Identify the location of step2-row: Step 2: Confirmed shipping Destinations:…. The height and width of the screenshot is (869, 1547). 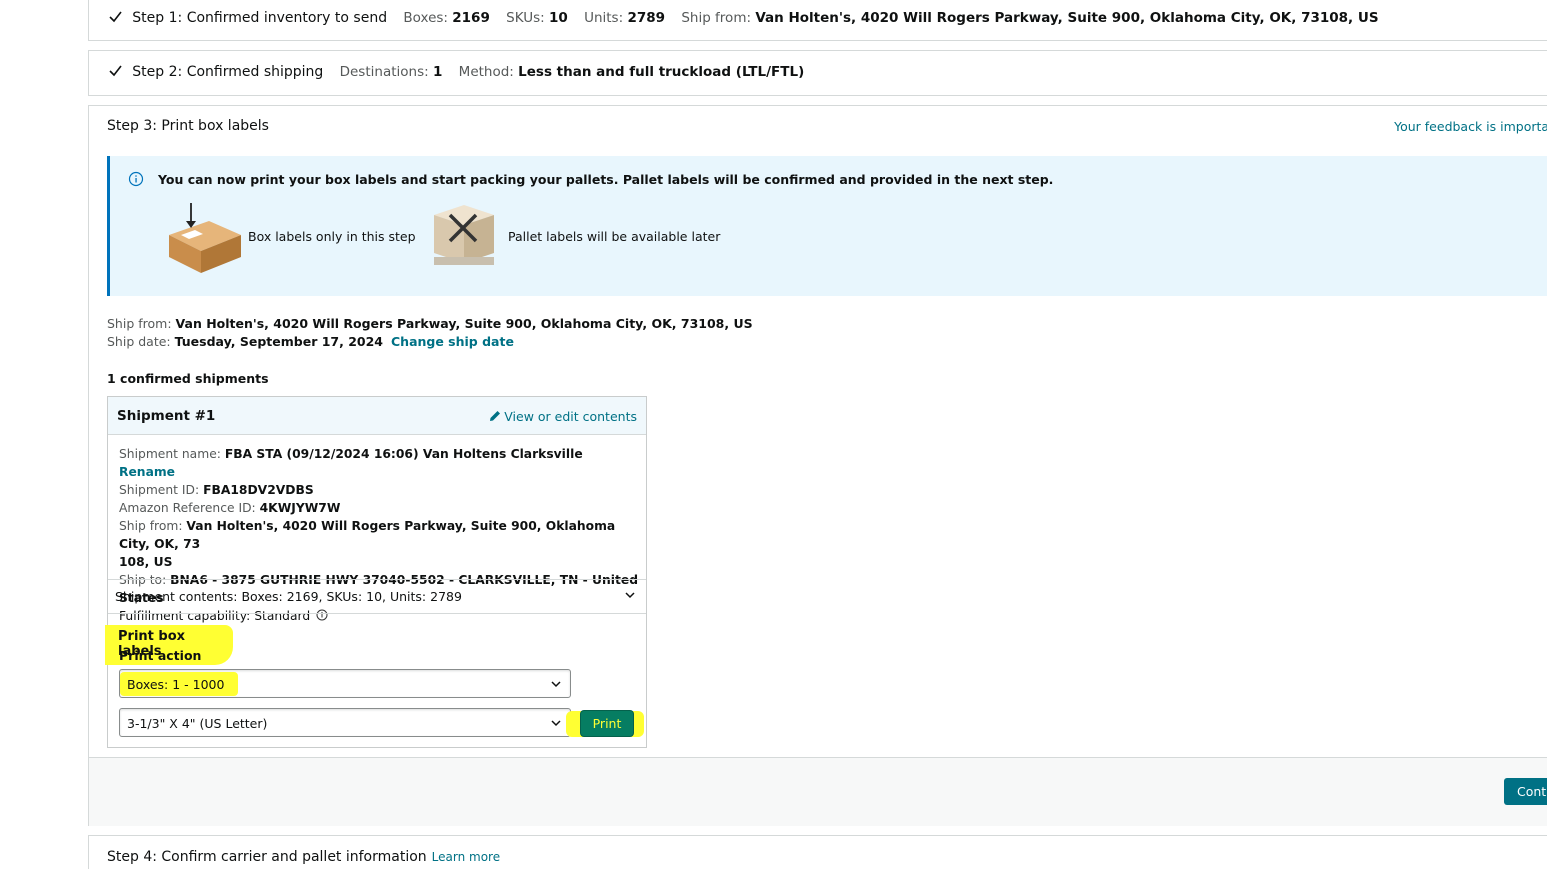
(456, 72).